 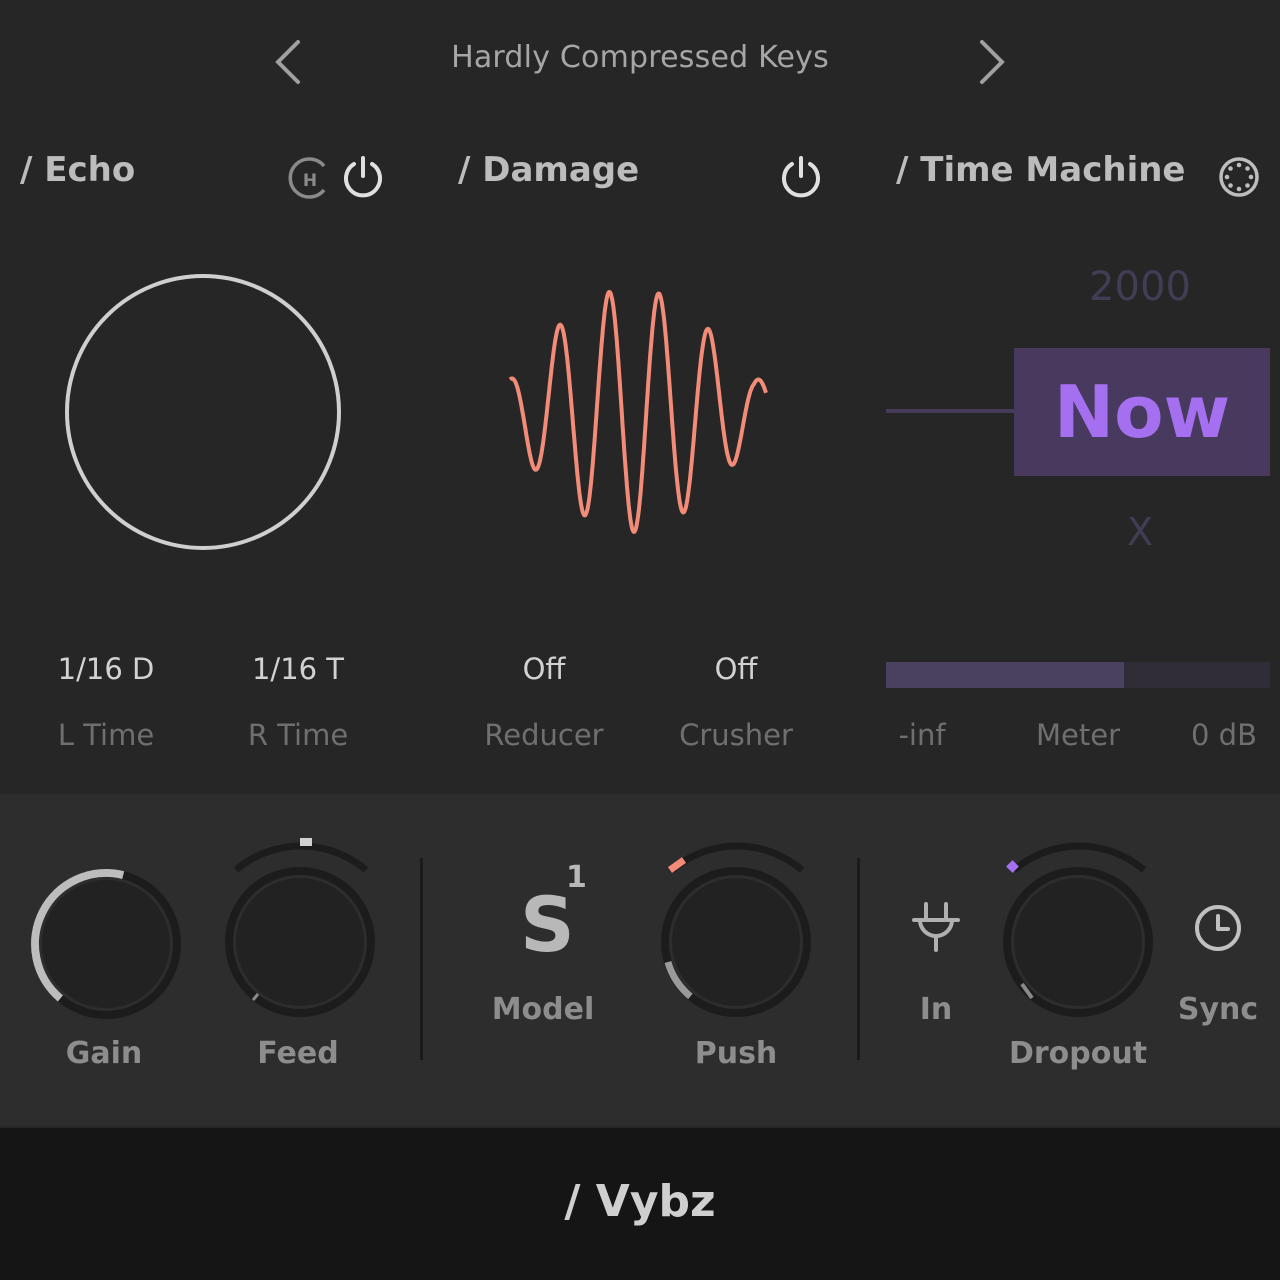 What do you see at coordinates (298, 669) in the screenshot?
I see `r-time-value: 1/16 T` at bounding box center [298, 669].